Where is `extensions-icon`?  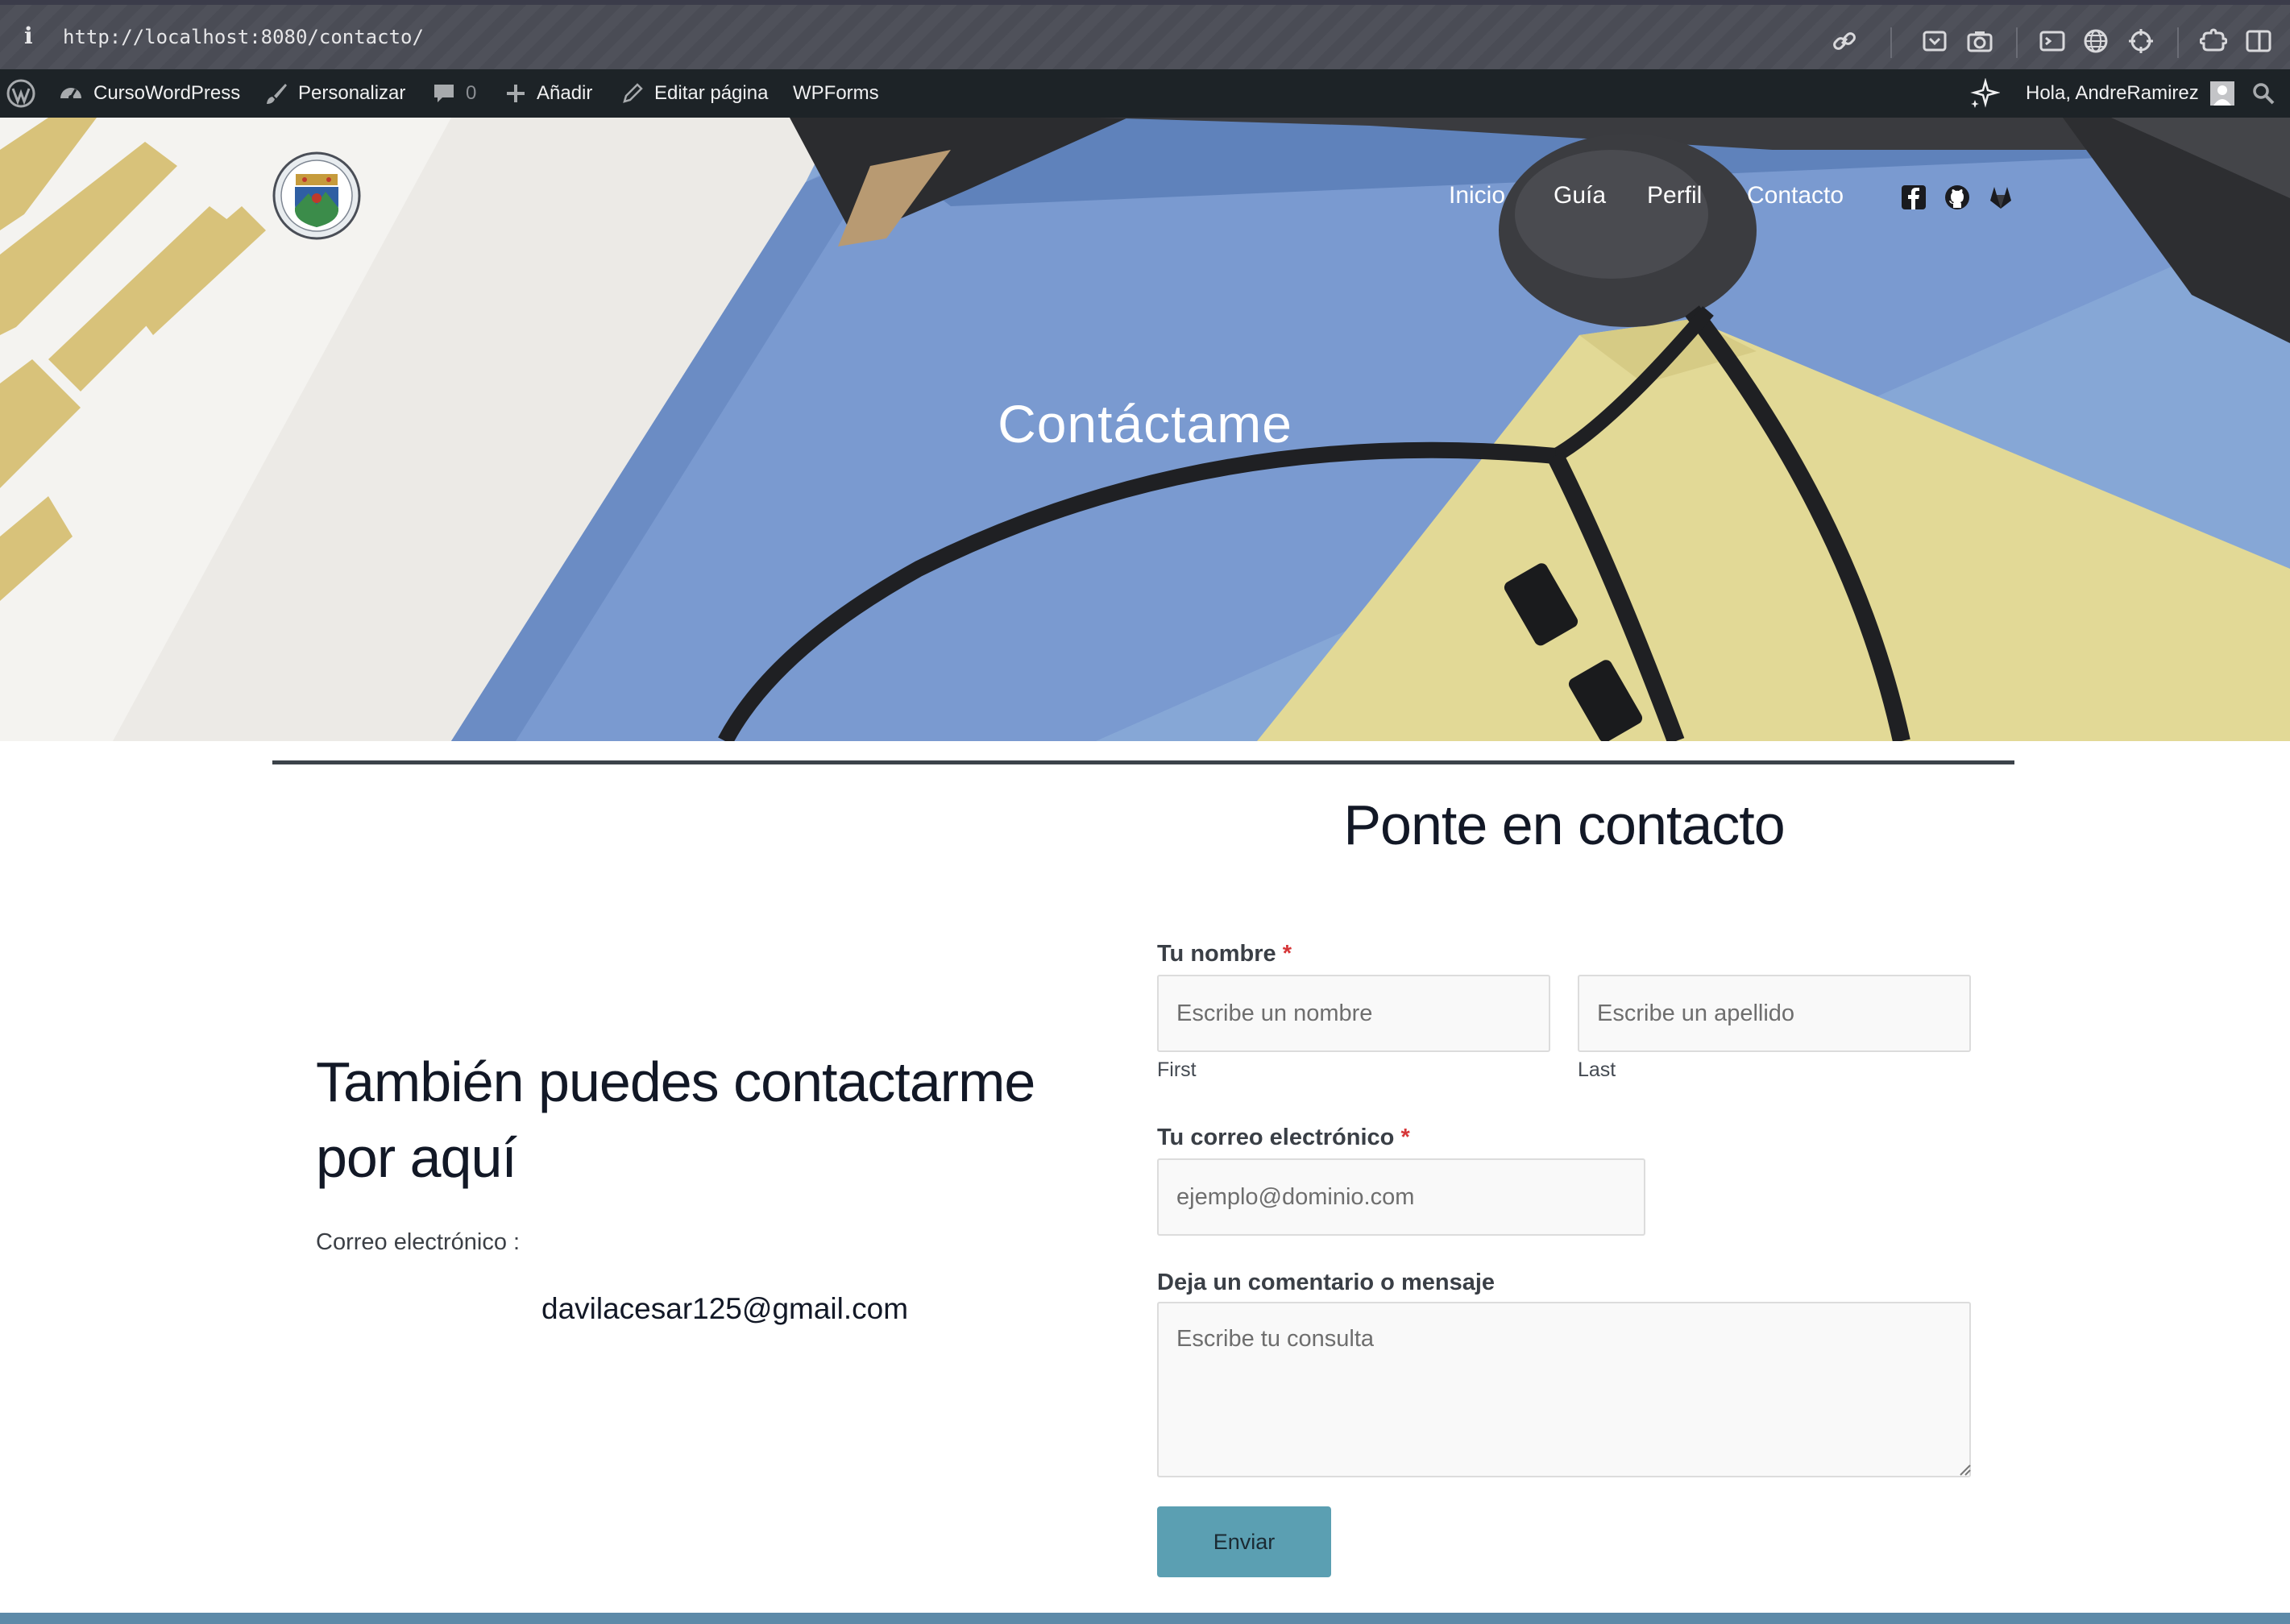
extensions-icon is located at coordinates (2213, 41).